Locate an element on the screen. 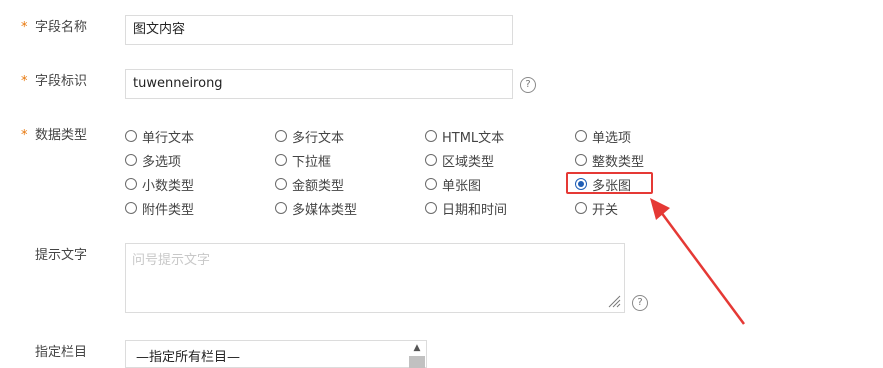  radio-option: HTML文本 is located at coordinates (465, 136).